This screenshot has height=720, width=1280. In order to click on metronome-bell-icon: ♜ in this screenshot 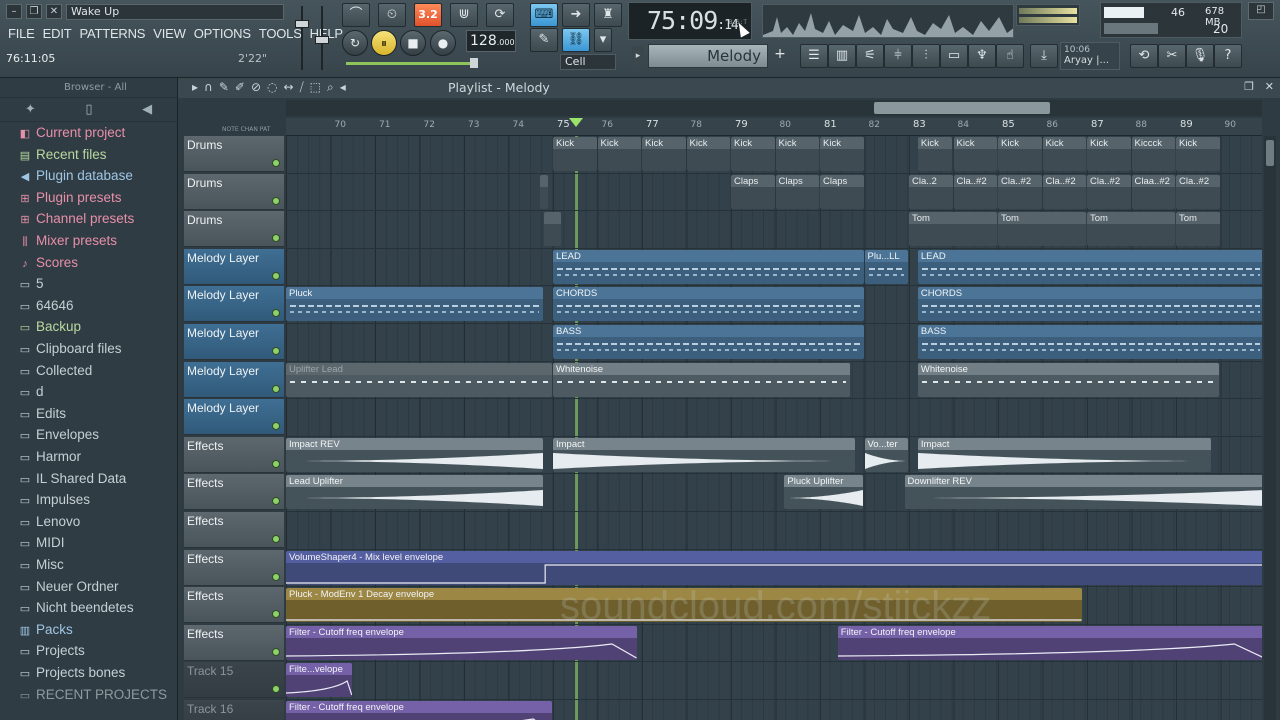, I will do `click(608, 15)`.